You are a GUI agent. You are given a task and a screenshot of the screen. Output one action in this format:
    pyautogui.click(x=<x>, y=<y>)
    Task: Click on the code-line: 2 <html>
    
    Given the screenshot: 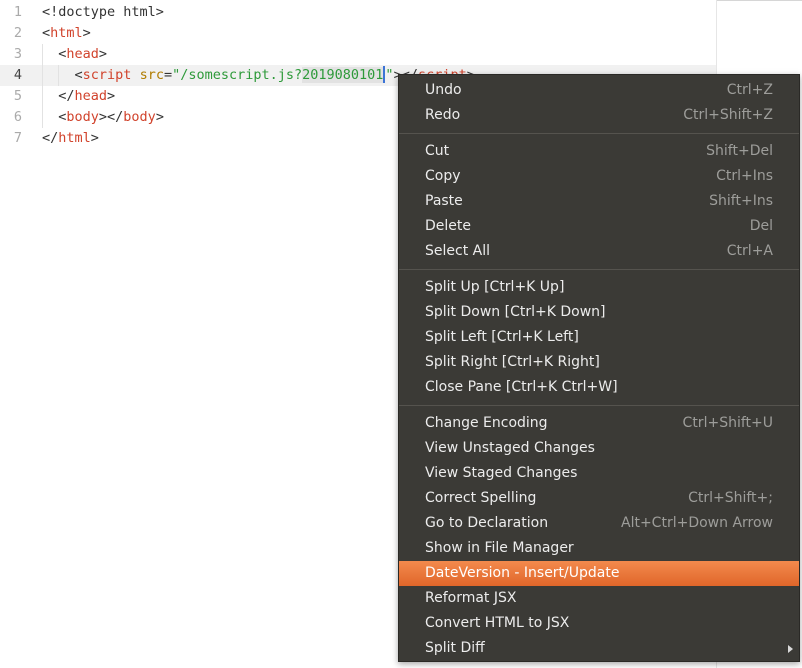 What is the action you would take?
    pyautogui.click(x=358, y=33)
    